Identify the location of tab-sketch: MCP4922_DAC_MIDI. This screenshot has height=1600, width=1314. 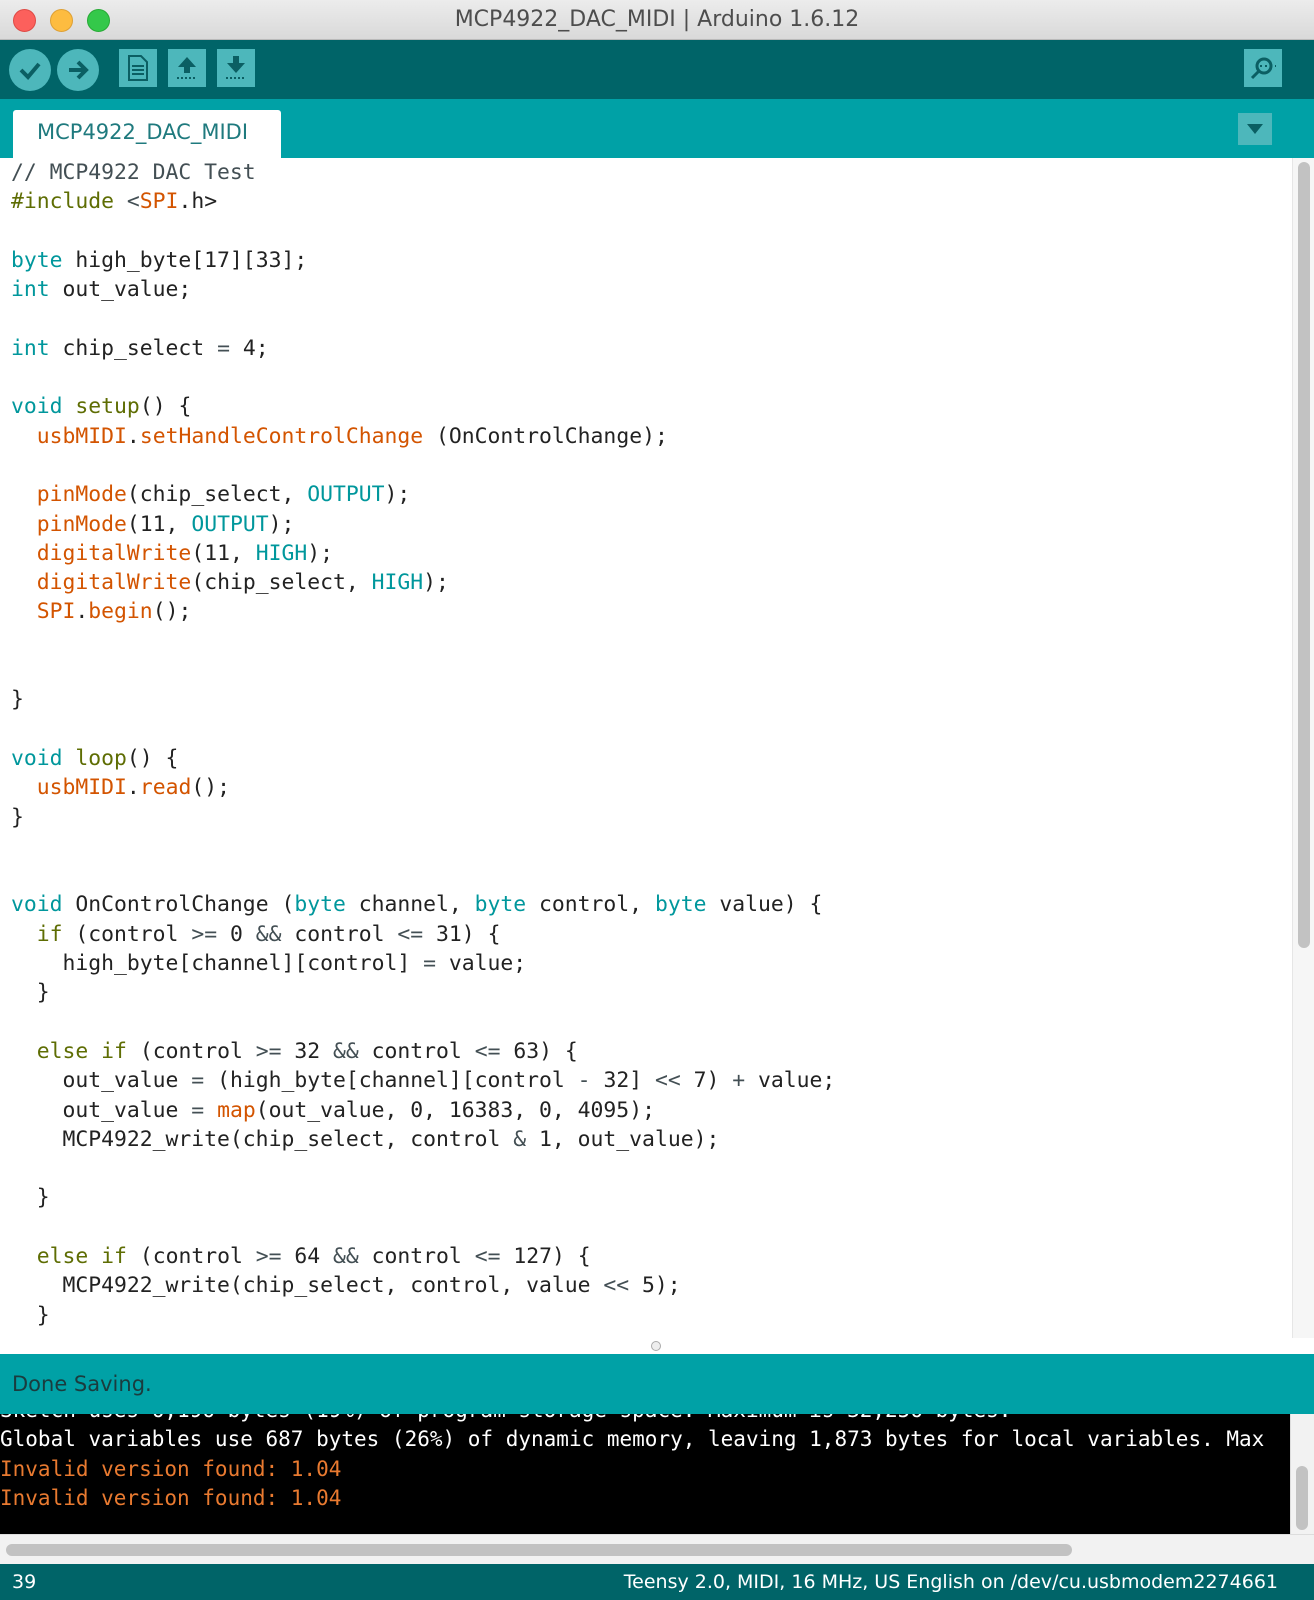
(147, 134).